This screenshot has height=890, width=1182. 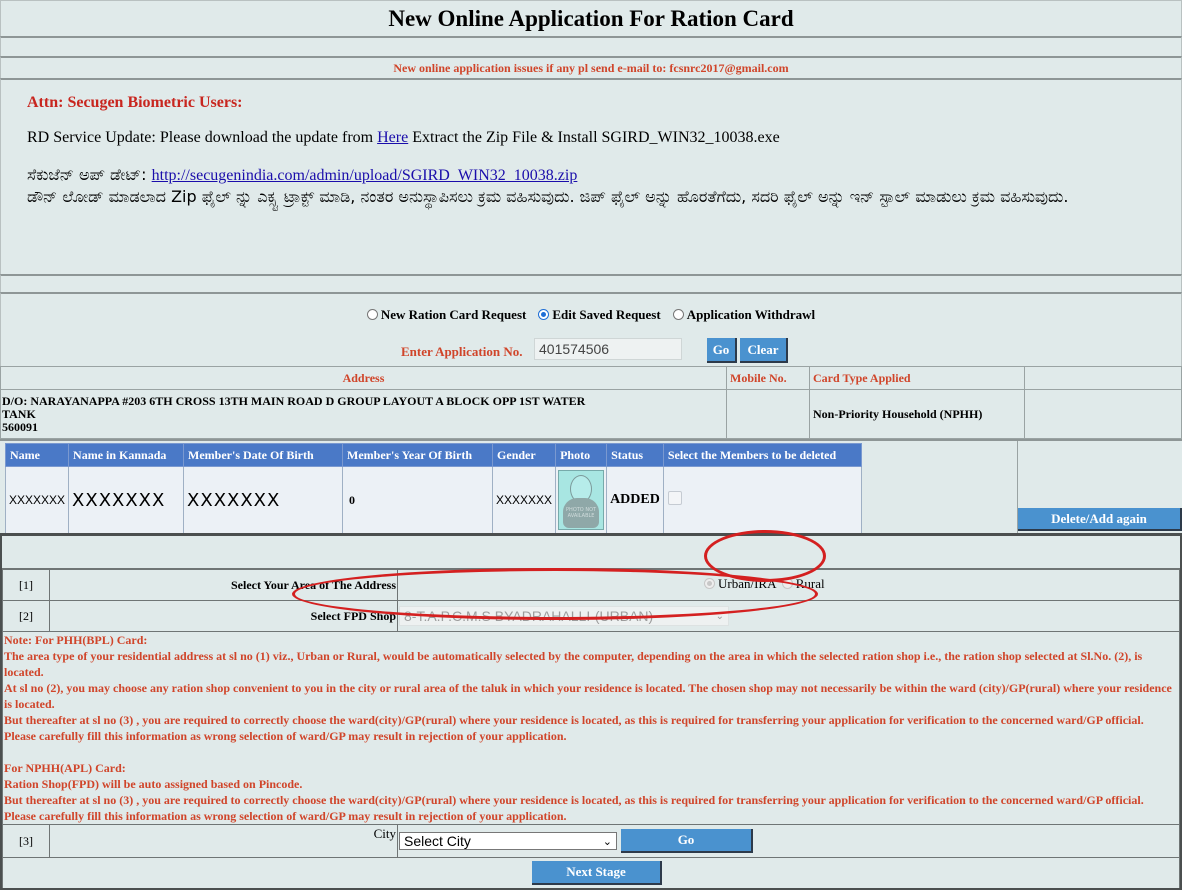 What do you see at coordinates (223, 616) in the screenshot?
I see `fpd-shop-label: Select FPD Shop` at bounding box center [223, 616].